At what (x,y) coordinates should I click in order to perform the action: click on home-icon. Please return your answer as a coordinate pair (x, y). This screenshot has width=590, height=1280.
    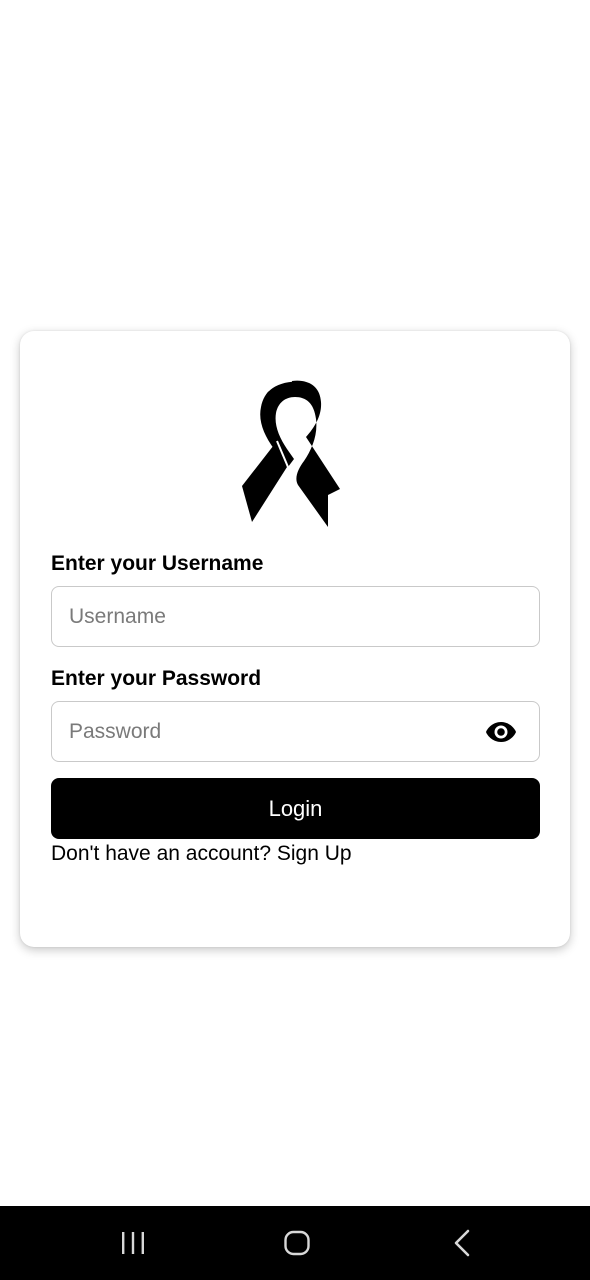
    Looking at the image, I should click on (297, 1243).